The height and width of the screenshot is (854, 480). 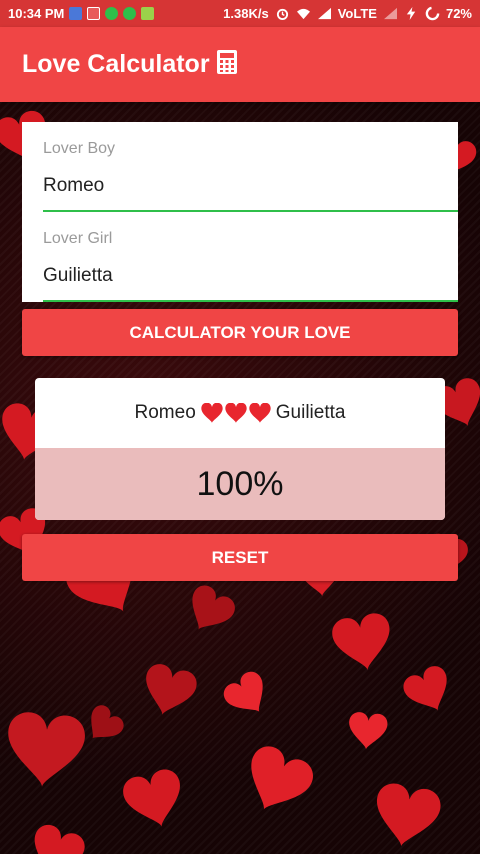 What do you see at coordinates (303, 14) in the screenshot?
I see `wifi-icon` at bounding box center [303, 14].